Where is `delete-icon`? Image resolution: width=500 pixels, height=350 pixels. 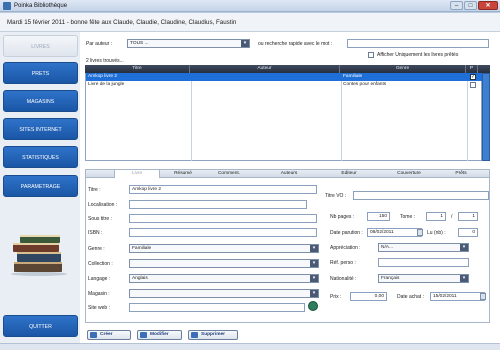 delete-icon is located at coordinates (194, 335).